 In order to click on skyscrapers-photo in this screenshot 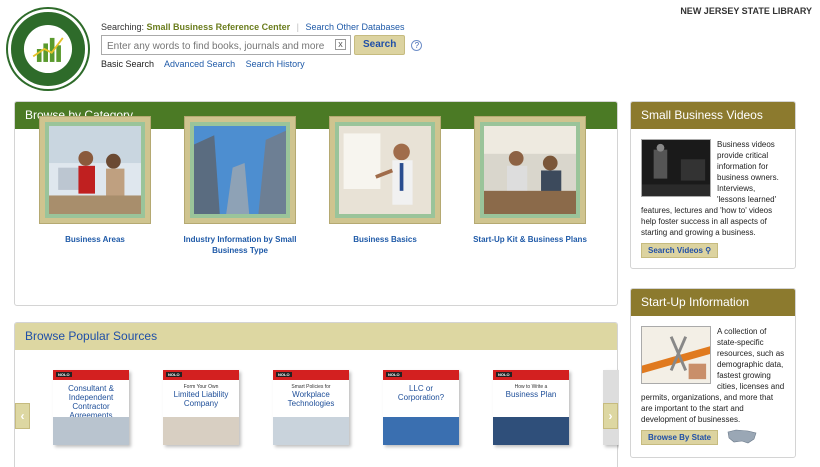, I will do `click(240, 170)`.